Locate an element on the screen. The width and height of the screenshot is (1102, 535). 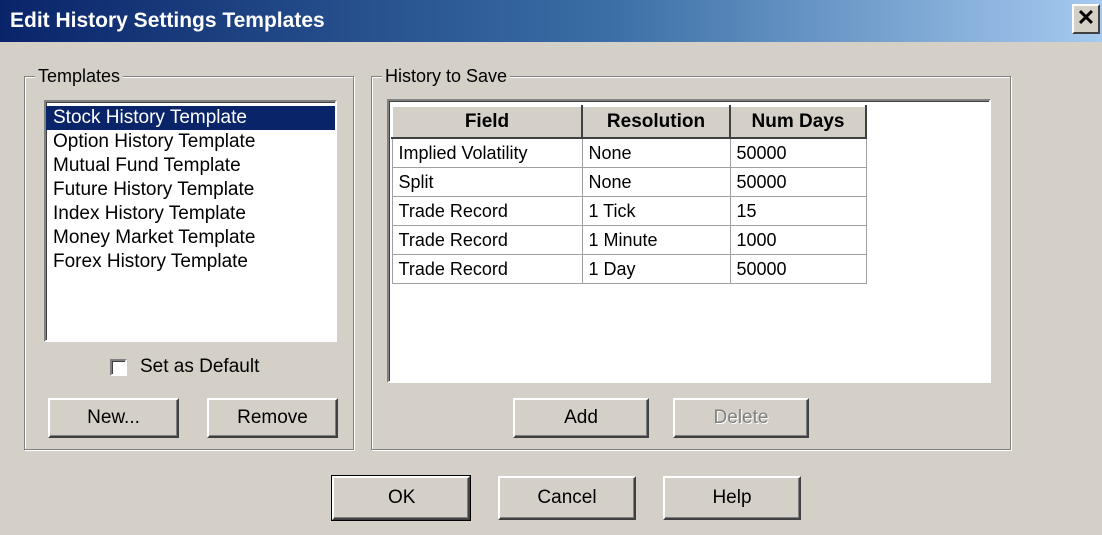
table-cell: 15 is located at coordinates (798, 211).